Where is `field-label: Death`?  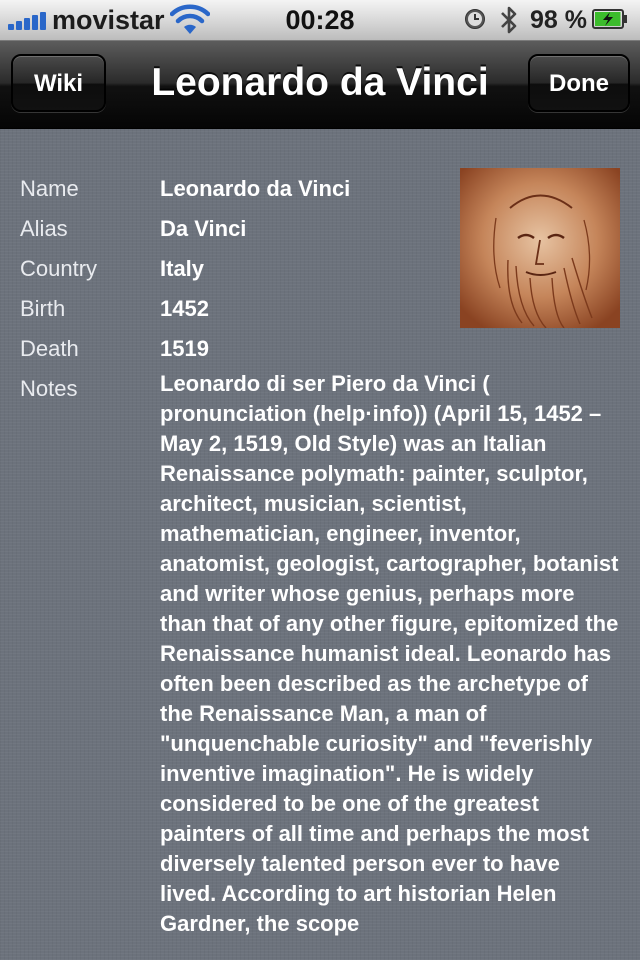 field-label: Death is located at coordinates (49, 348).